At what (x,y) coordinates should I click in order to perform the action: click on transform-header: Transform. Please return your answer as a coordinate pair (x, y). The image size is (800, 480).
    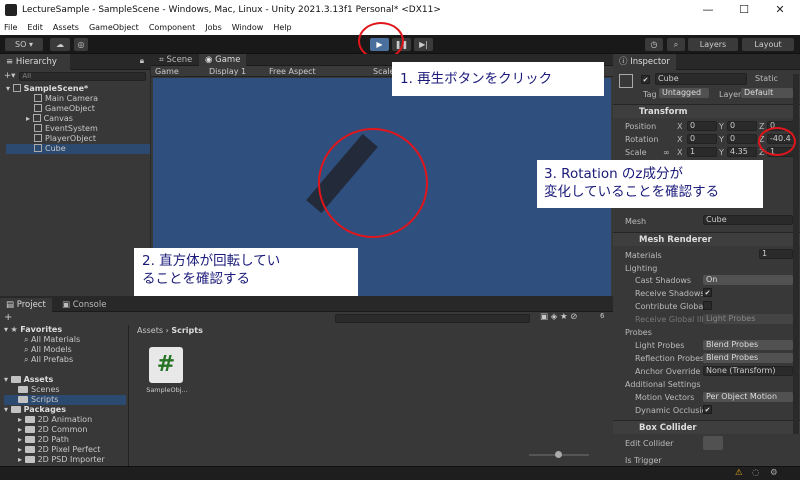
    Looking at the image, I should click on (706, 111).